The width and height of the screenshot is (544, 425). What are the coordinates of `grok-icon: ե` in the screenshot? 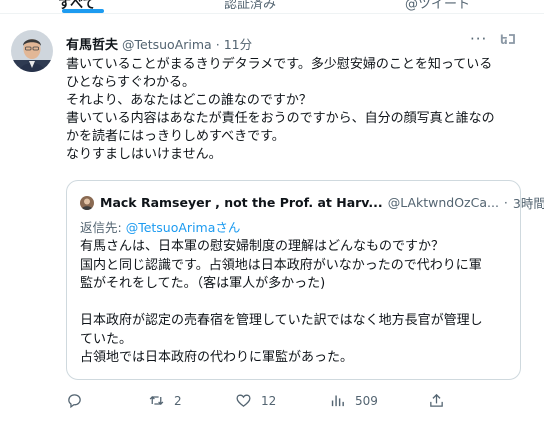 It's located at (508, 39).